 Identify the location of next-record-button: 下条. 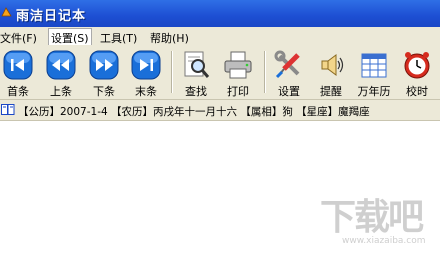
(104, 74).